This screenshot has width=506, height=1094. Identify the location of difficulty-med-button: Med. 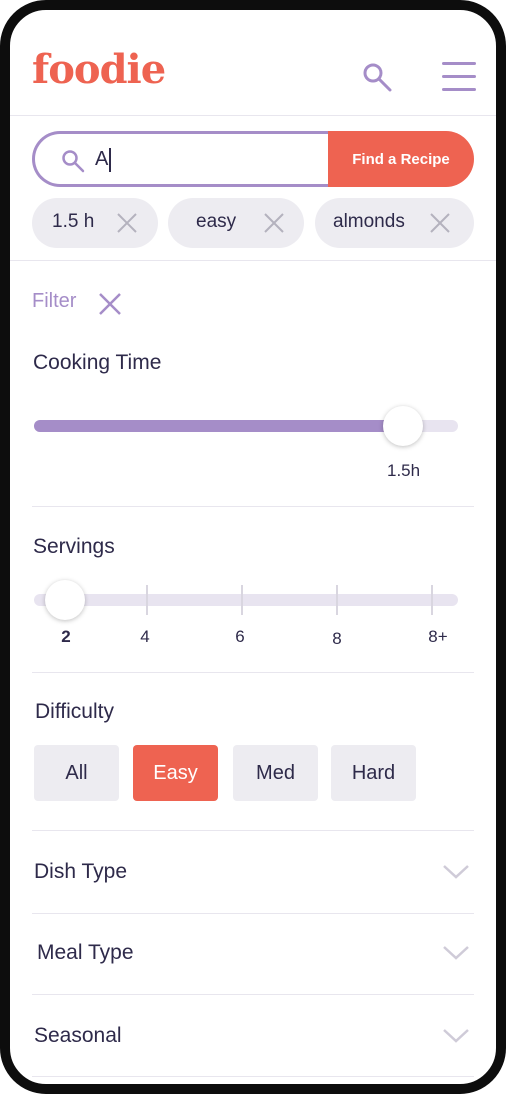
(275, 773).